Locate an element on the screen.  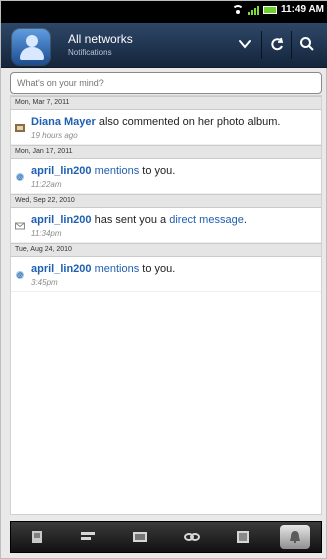
timestamp: 11:34pm is located at coordinates (46, 233).